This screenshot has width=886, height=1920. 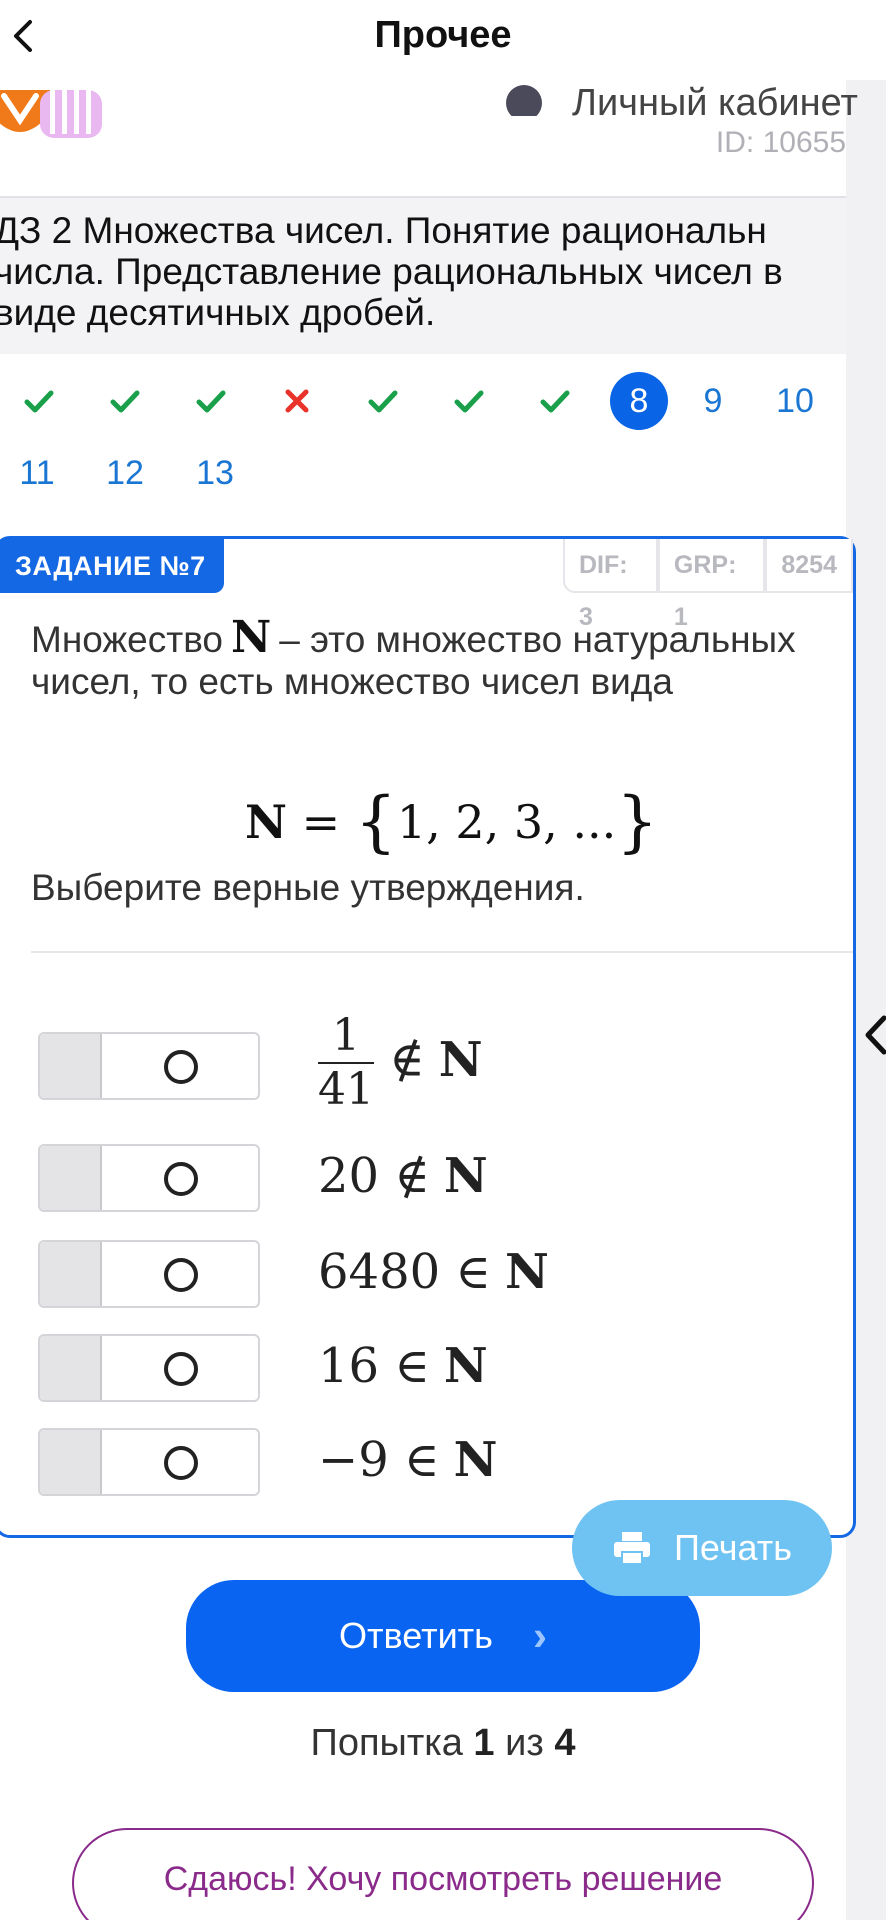 I want to click on question-4-status, so click(x=297, y=401).